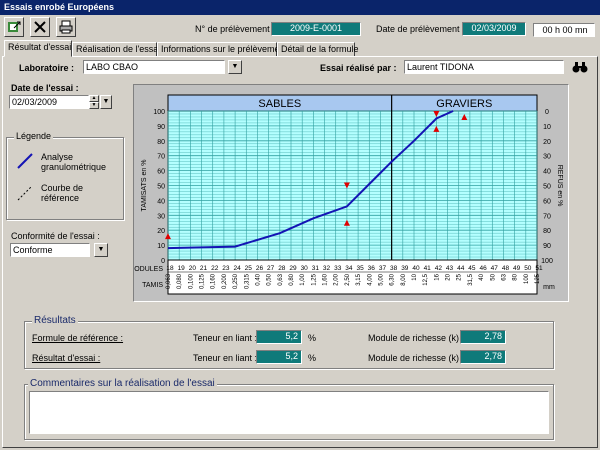  I want to click on module-tick-label: 18, so click(170, 268).